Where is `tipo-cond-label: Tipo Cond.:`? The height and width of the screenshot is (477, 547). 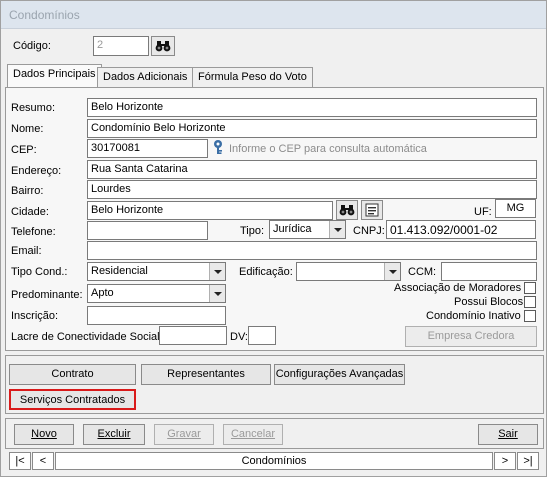 tipo-cond-label: Tipo Cond.: is located at coordinates (39, 272).